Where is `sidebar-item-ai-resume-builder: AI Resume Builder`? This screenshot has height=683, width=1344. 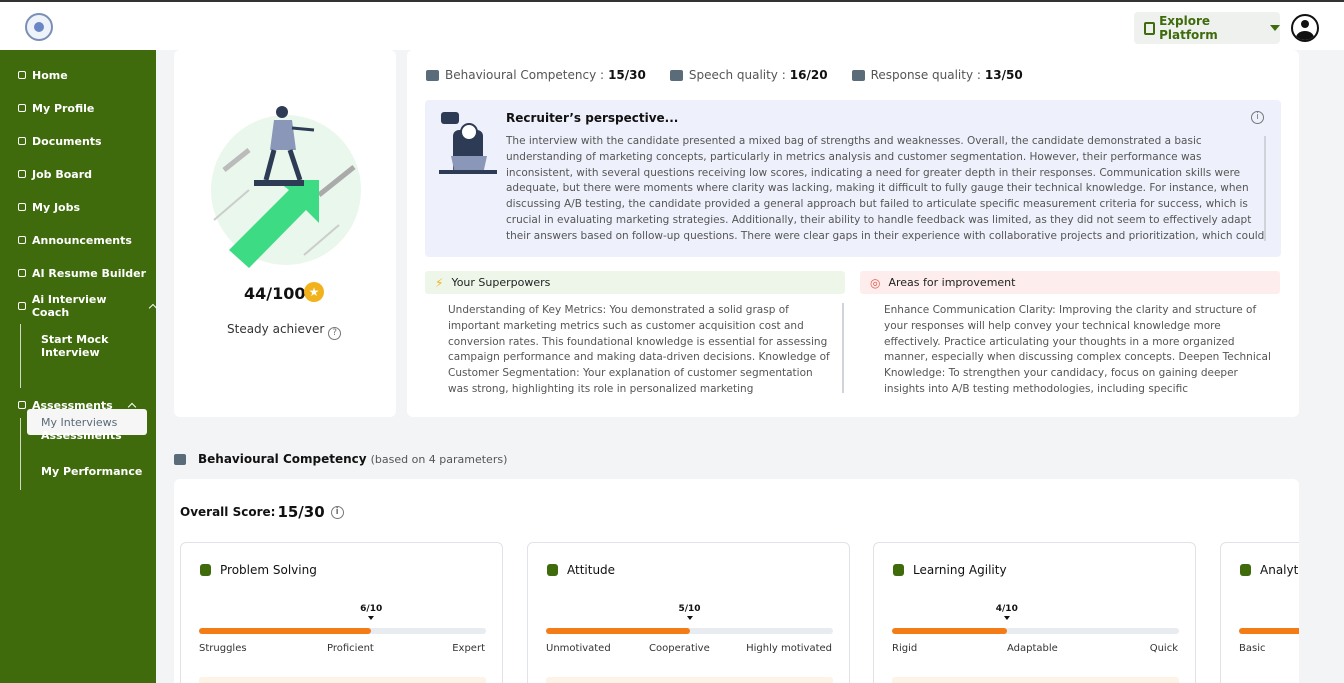
sidebar-item-ai-resume-builder: AI Resume Builder is located at coordinates (82, 273).